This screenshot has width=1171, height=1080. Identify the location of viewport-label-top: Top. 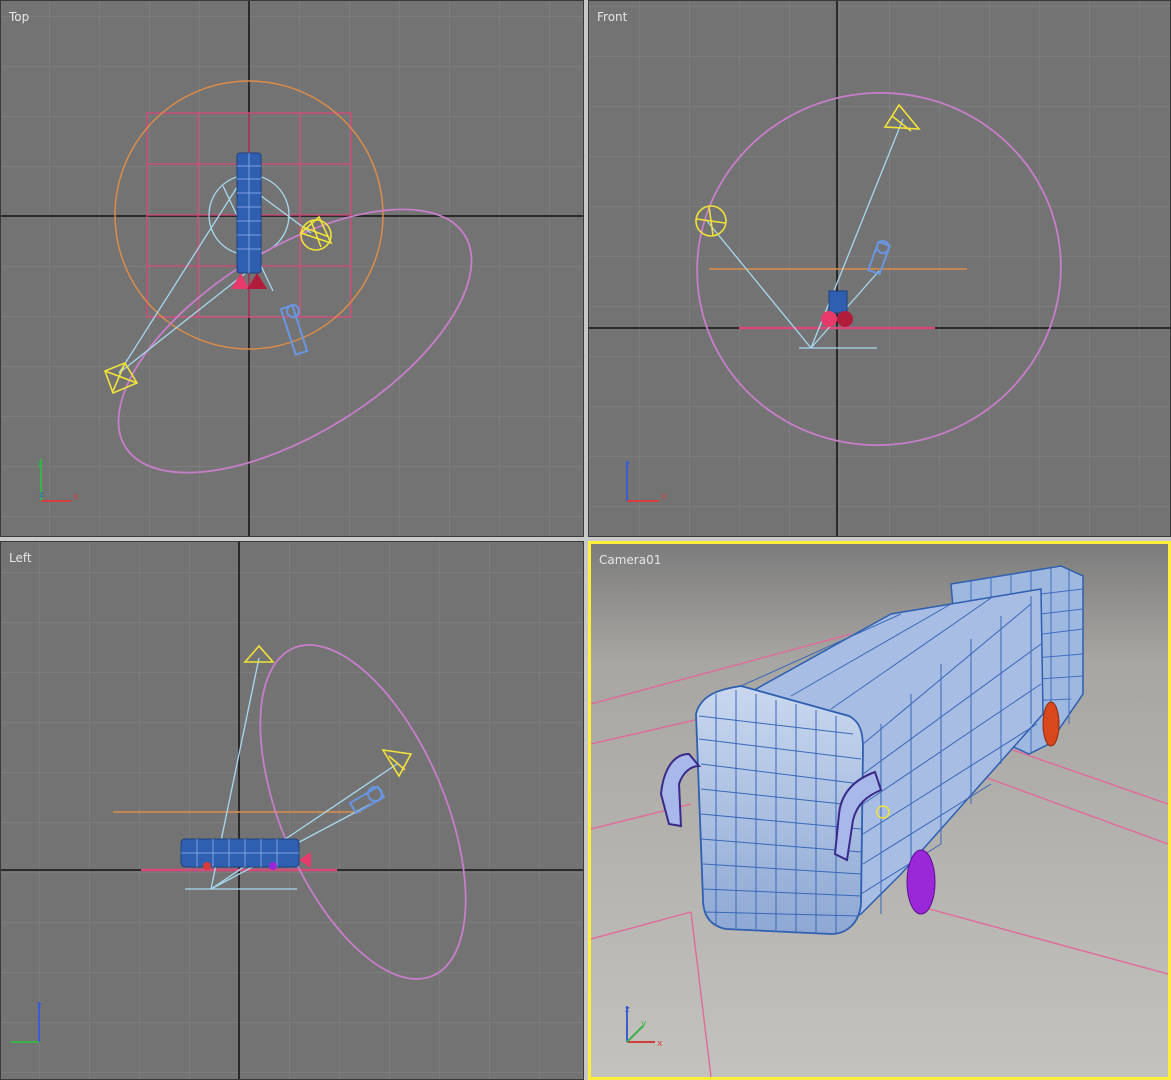
(19, 17).